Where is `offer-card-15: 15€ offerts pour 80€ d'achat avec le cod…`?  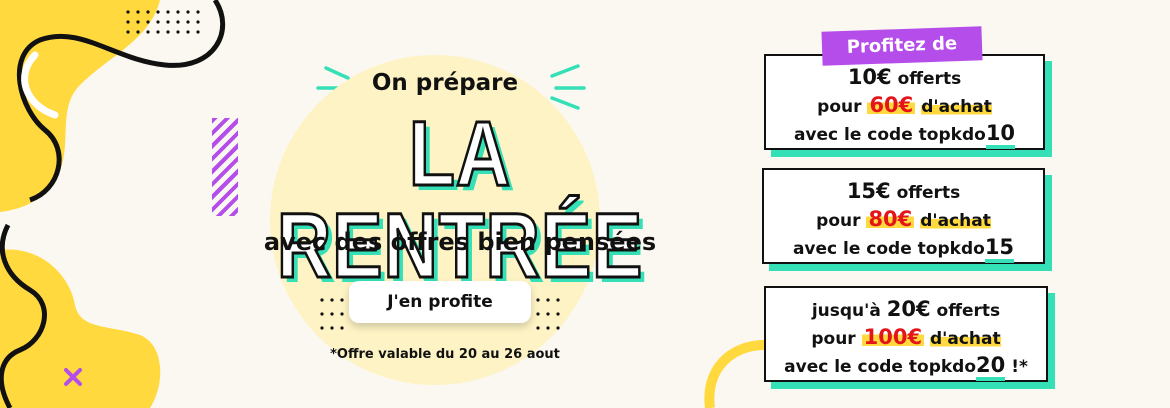
offer-card-15: 15€ offerts pour 80€ d'achat avec le cod… is located at coordinates (903, 216).